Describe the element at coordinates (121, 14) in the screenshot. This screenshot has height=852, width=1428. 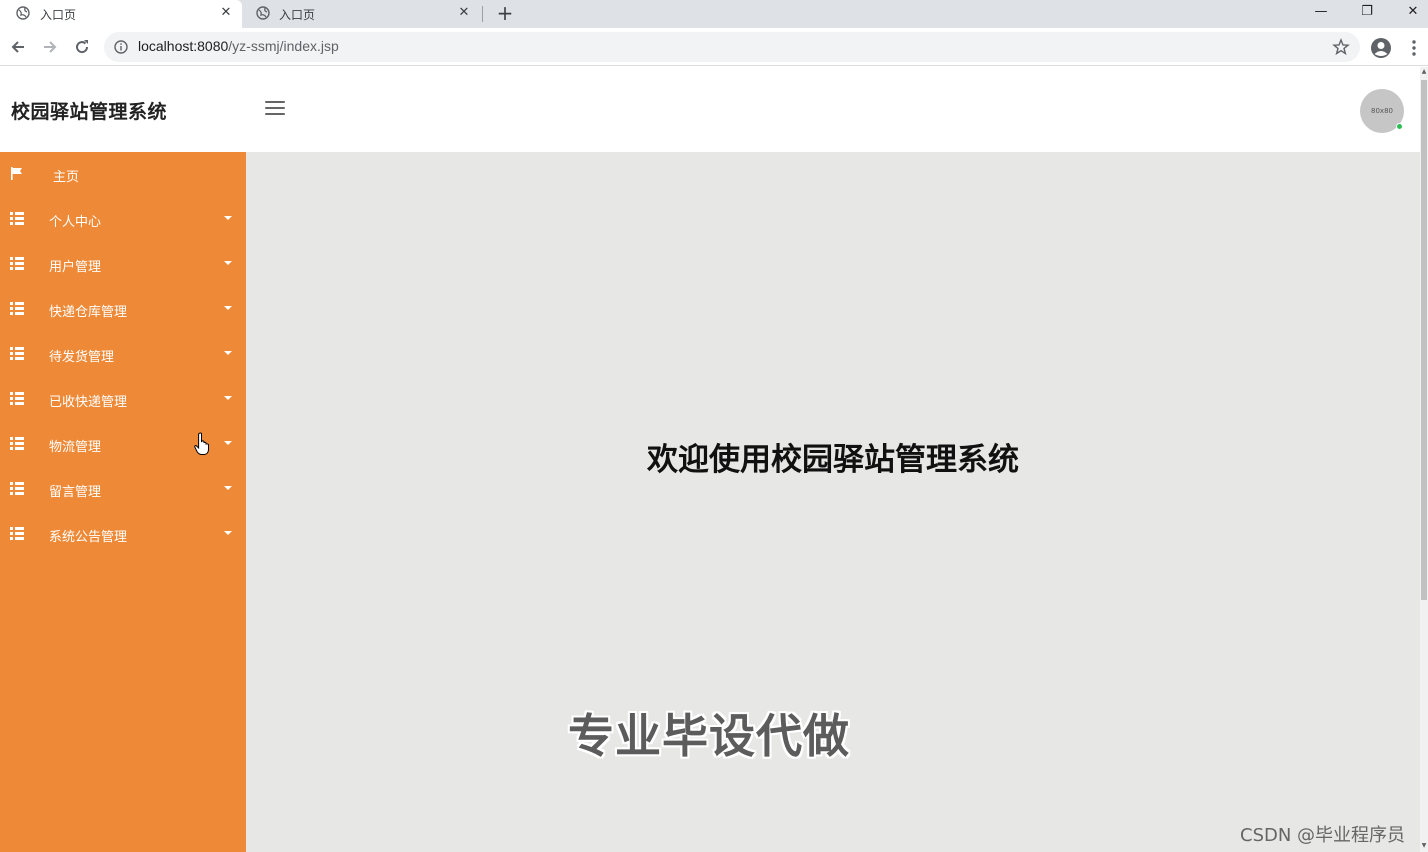
I see `browser-tab-active: 入口页 ✕` at that location.